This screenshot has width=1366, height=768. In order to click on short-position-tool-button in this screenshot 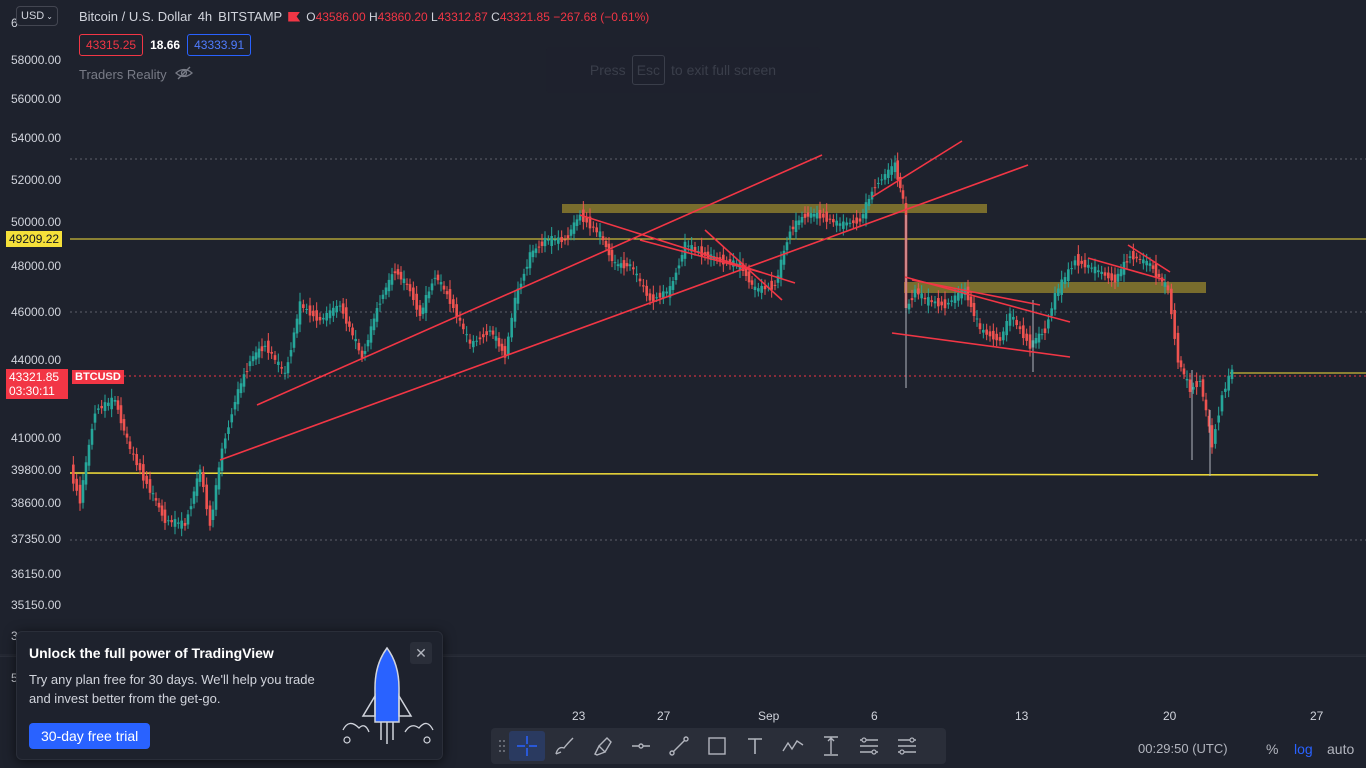, I will do `click(907, 746)`.